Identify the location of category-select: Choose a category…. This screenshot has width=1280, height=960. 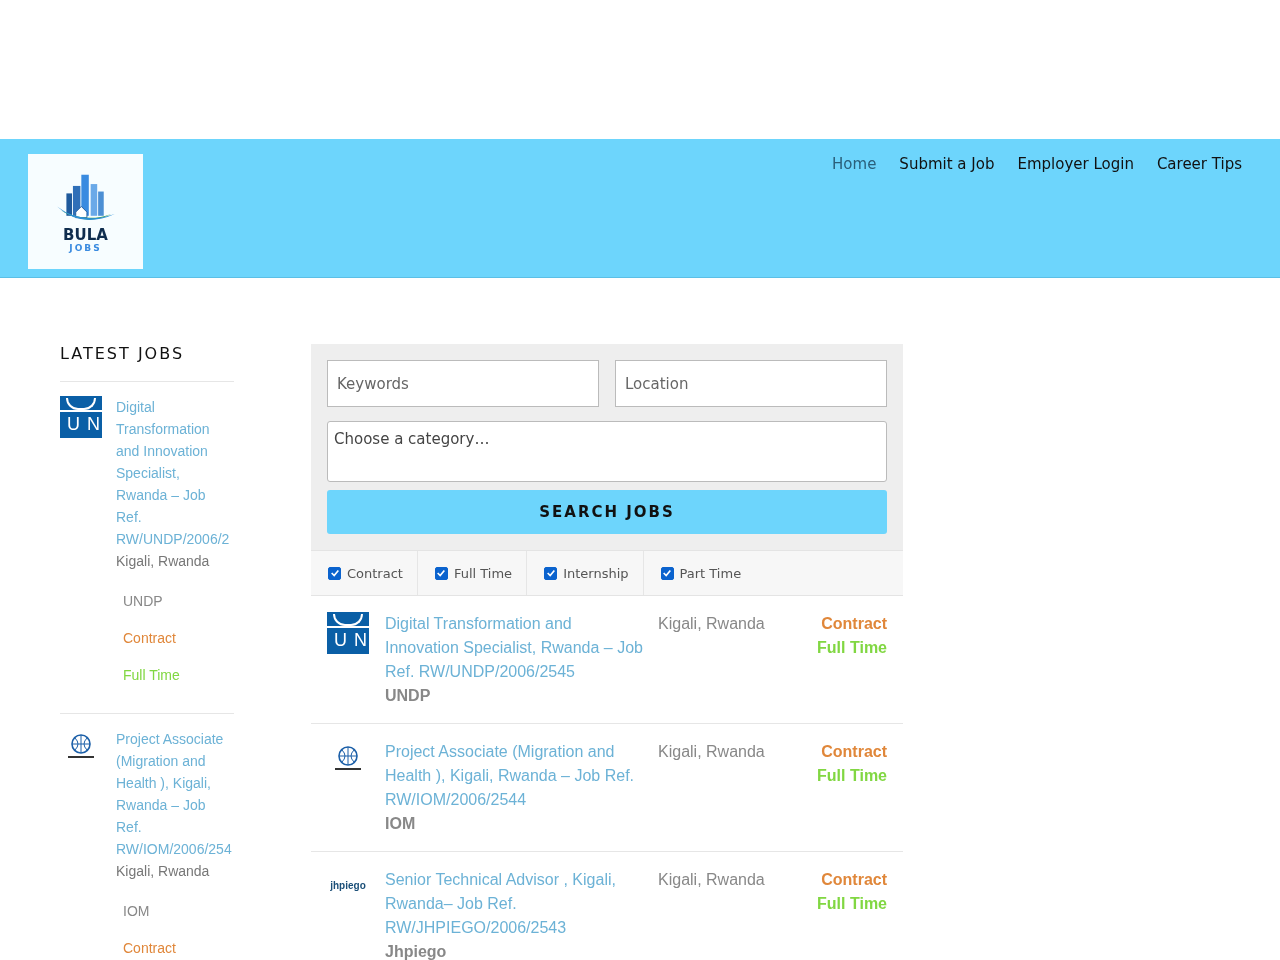
(607, 451).